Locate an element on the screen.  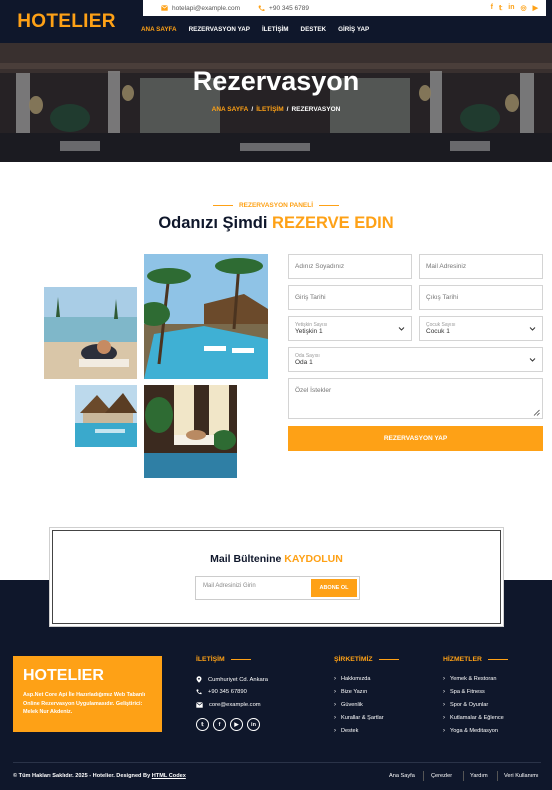
special-requests-textarea: Özel İstekler is located at coordinates (415, 398).